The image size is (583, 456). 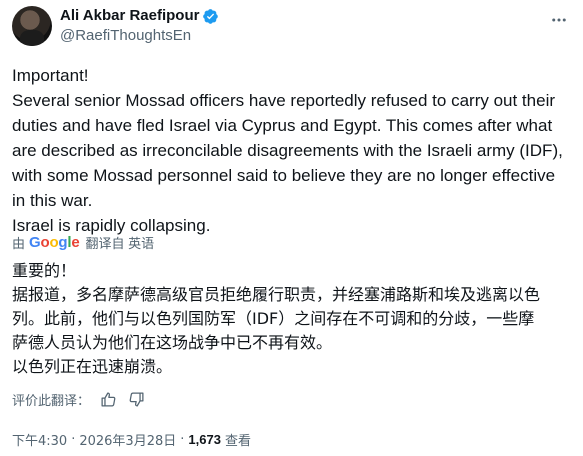 What do you see at coordinates (139, 36) in the screenshot?
I see `author-handle: @RaefiThoughtsEn` at bounding box center [139, 36].